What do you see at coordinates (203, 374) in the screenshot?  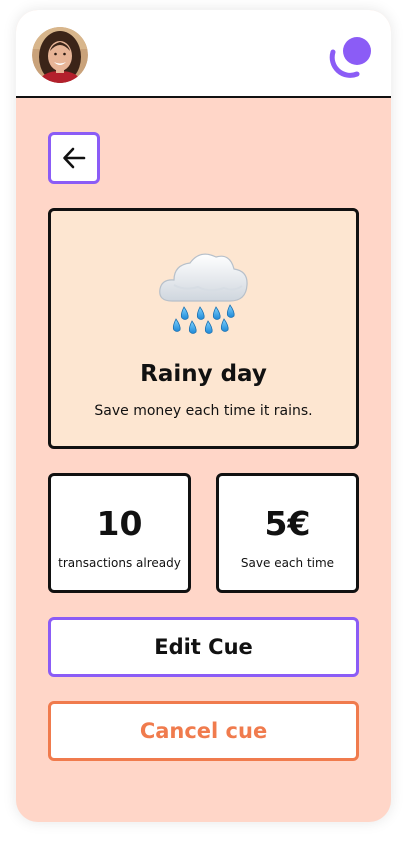 I see `cue-title: Rainy day` at bounding box center [203, 374].